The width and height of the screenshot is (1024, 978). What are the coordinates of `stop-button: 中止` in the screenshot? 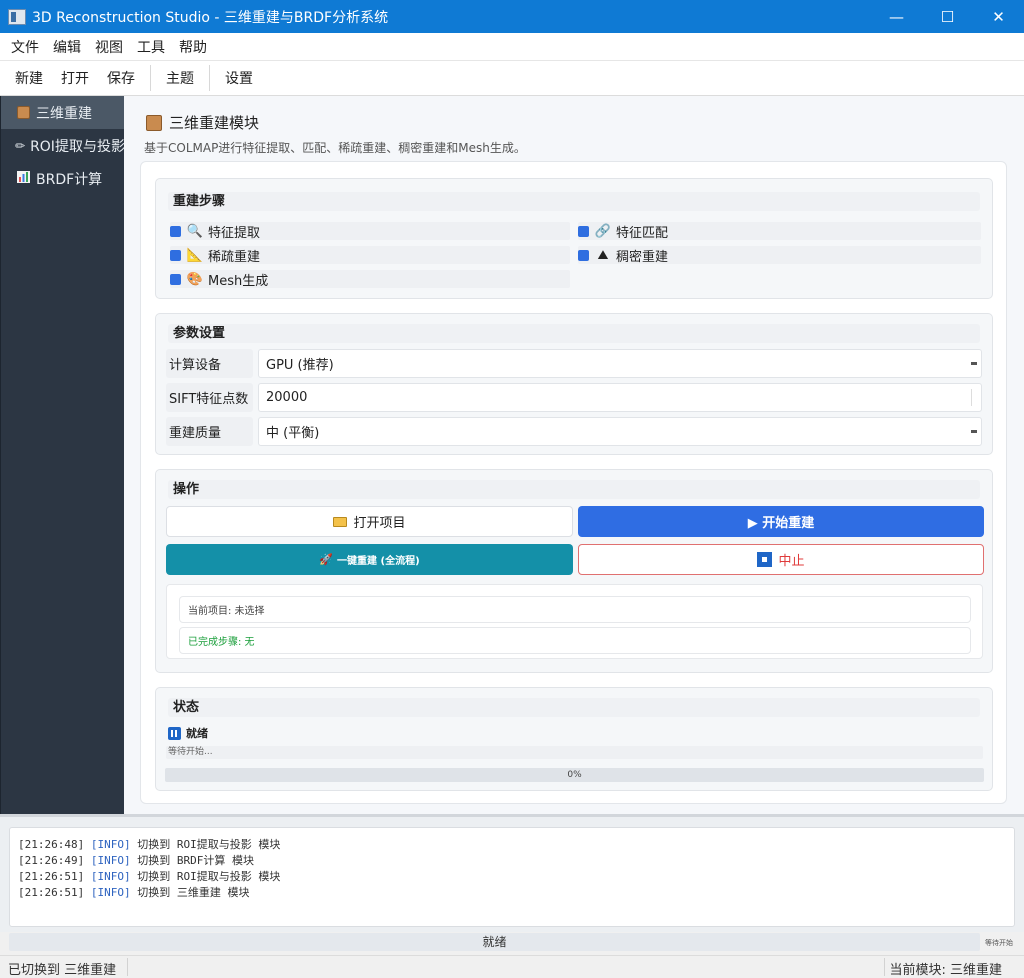 It's located at (781, 559).